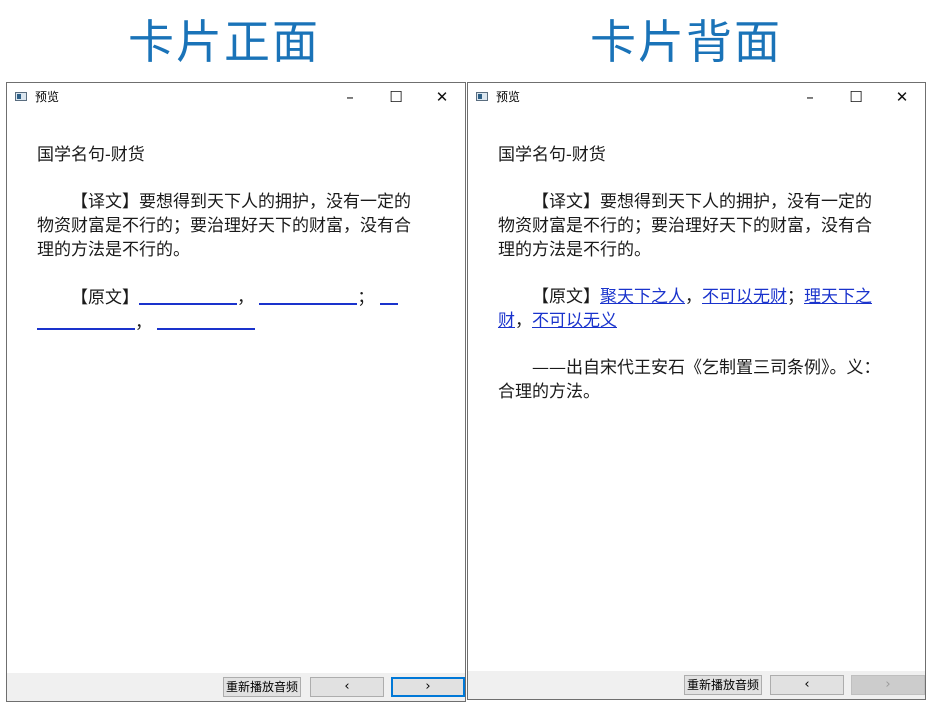 This screenshot has height=706, width=932. Describe the element at coordinates (574, 321) in the screenshot. I see `cloze-answer-4: 不可以无义` at that location.